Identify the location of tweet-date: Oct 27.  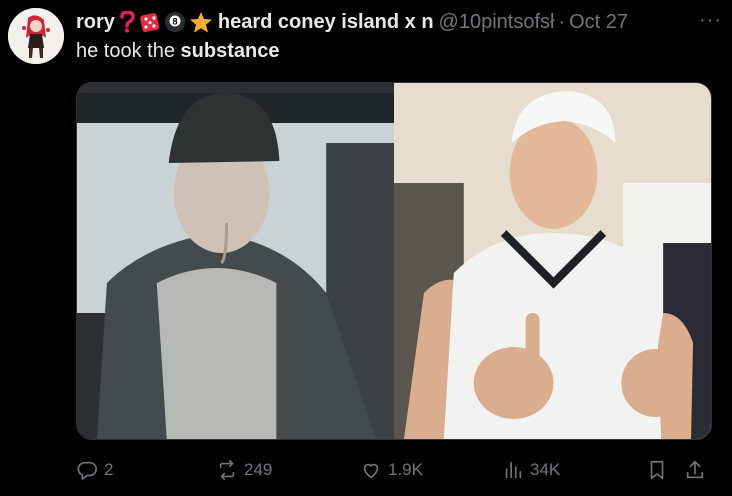
(598, 22).